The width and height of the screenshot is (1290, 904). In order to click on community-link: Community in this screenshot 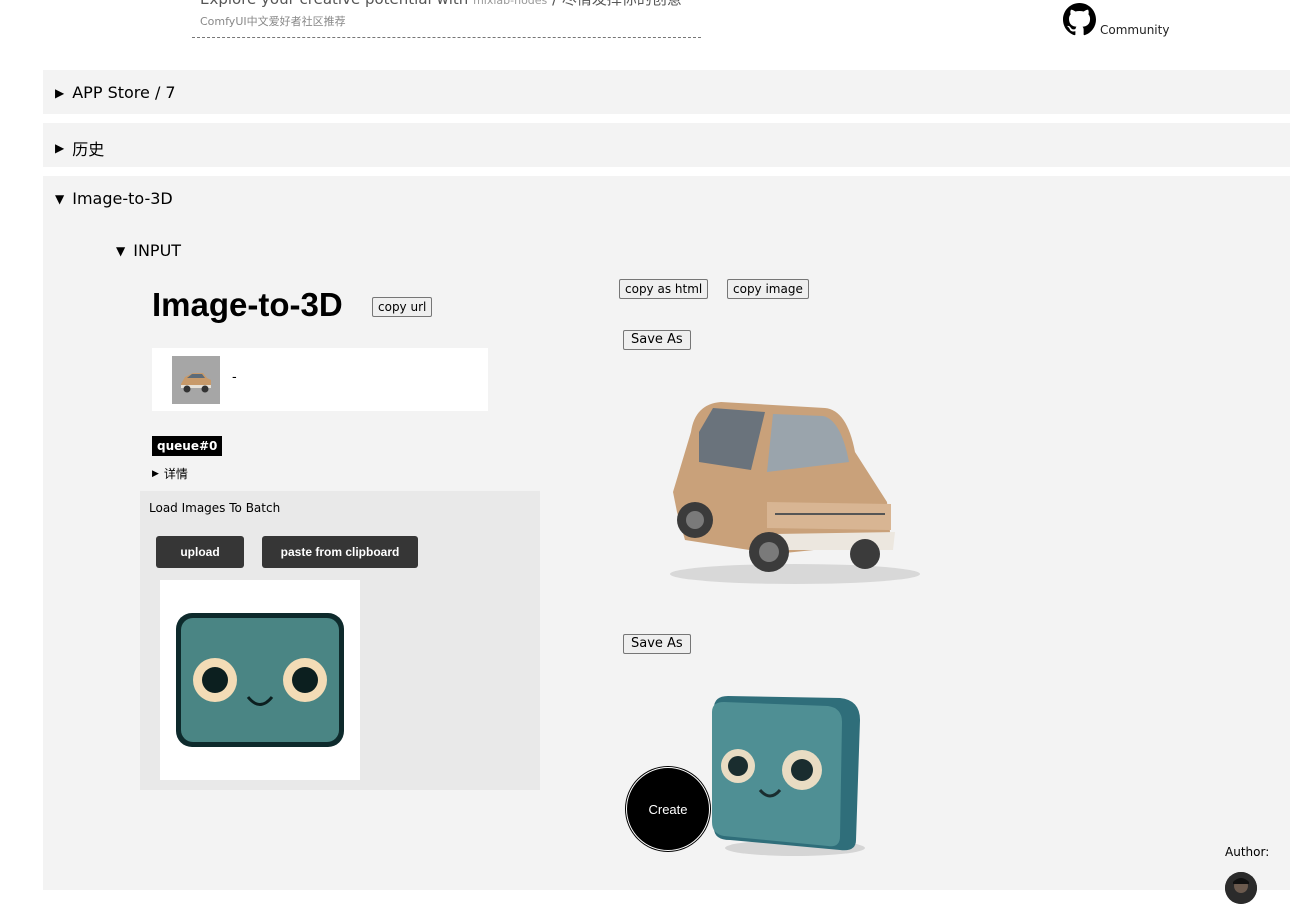, I will do `click(1134, 30)`.